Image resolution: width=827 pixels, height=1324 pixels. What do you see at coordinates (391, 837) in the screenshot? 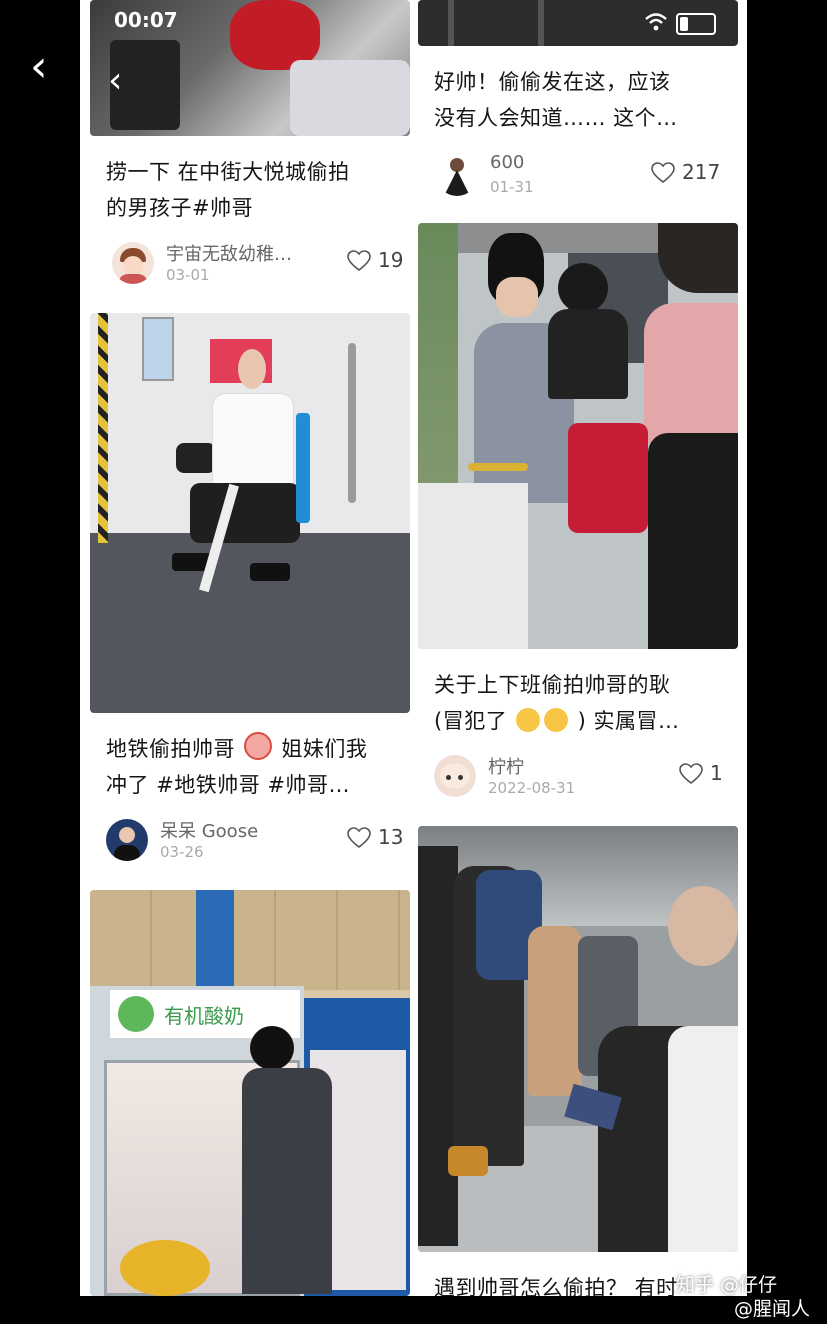
I see `like-count: 13` at bounding box center [391, 837].